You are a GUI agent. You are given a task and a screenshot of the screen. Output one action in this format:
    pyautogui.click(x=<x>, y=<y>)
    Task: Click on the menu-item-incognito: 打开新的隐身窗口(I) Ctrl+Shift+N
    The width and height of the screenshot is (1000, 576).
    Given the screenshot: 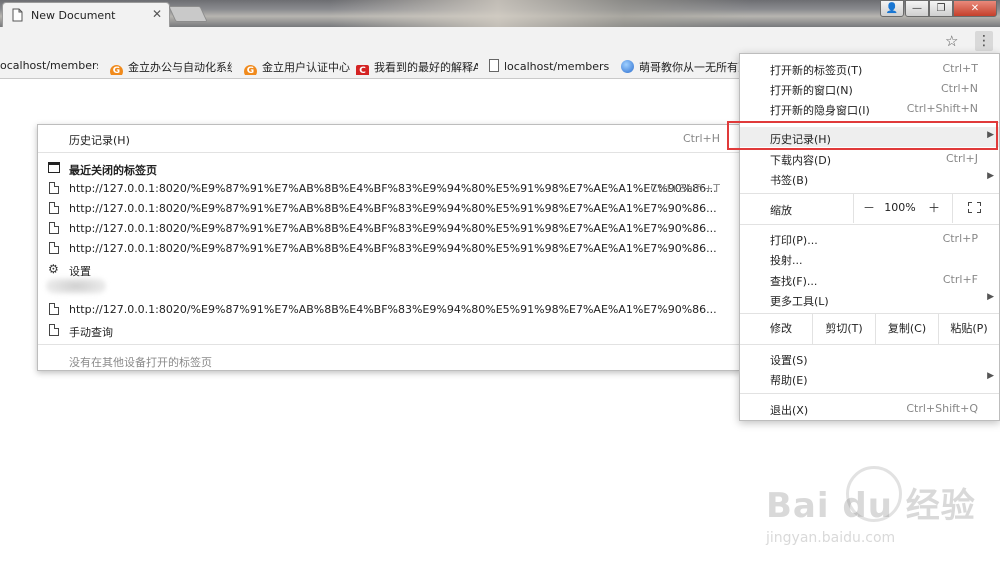 What is the action you would take?
    pyautogui.click(x=869, y=108)
    